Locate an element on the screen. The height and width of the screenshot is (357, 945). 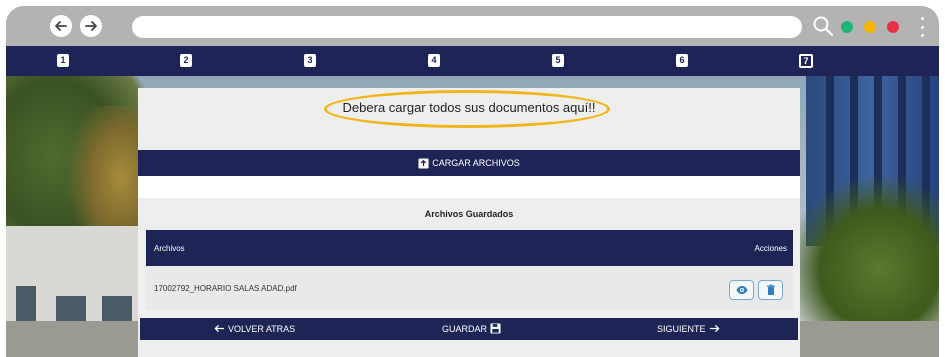
back-label: VOLVER ATRAS is located at coordinates (262, 328).